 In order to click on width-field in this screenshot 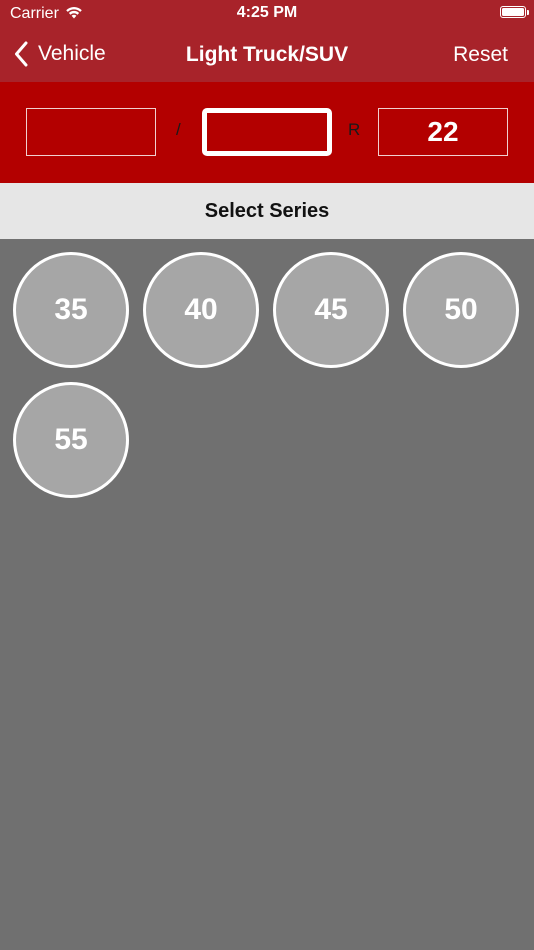, I will do `click(91, 132)`.